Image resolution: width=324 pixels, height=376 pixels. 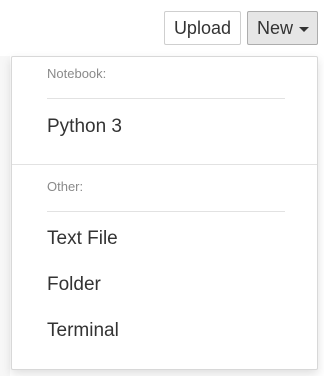 What do you see at coordinates (274, 27) in the screenshot?
I see `new-button-label: New` at bounding box center [274, 27].